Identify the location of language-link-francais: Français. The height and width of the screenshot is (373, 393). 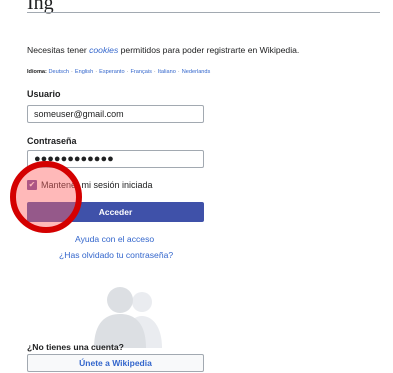
(140, 72).